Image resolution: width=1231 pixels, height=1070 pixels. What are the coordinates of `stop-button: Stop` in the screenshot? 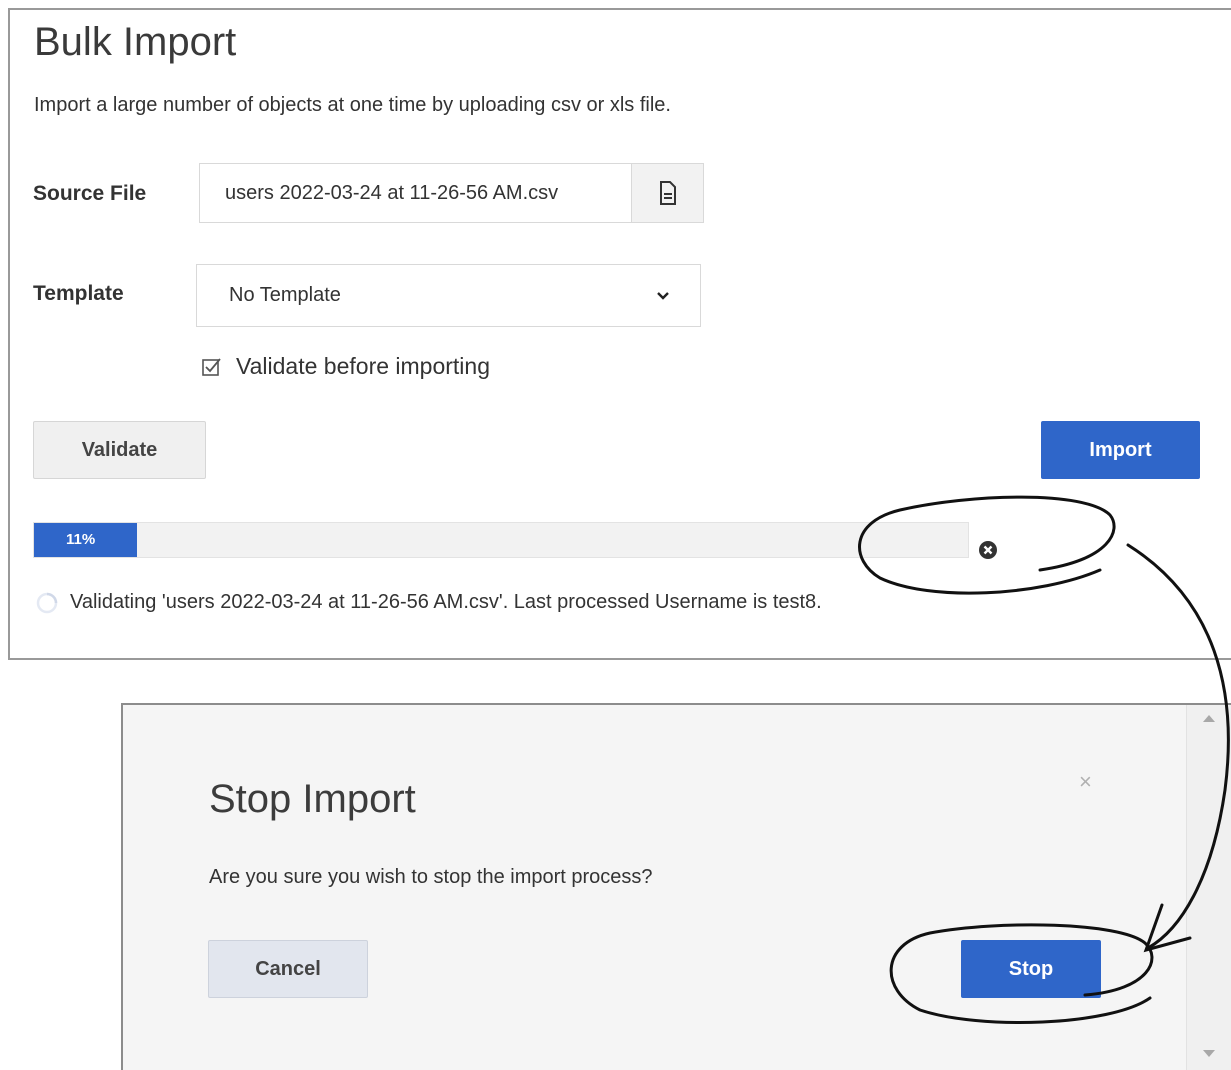 It's located at (1031, 969).